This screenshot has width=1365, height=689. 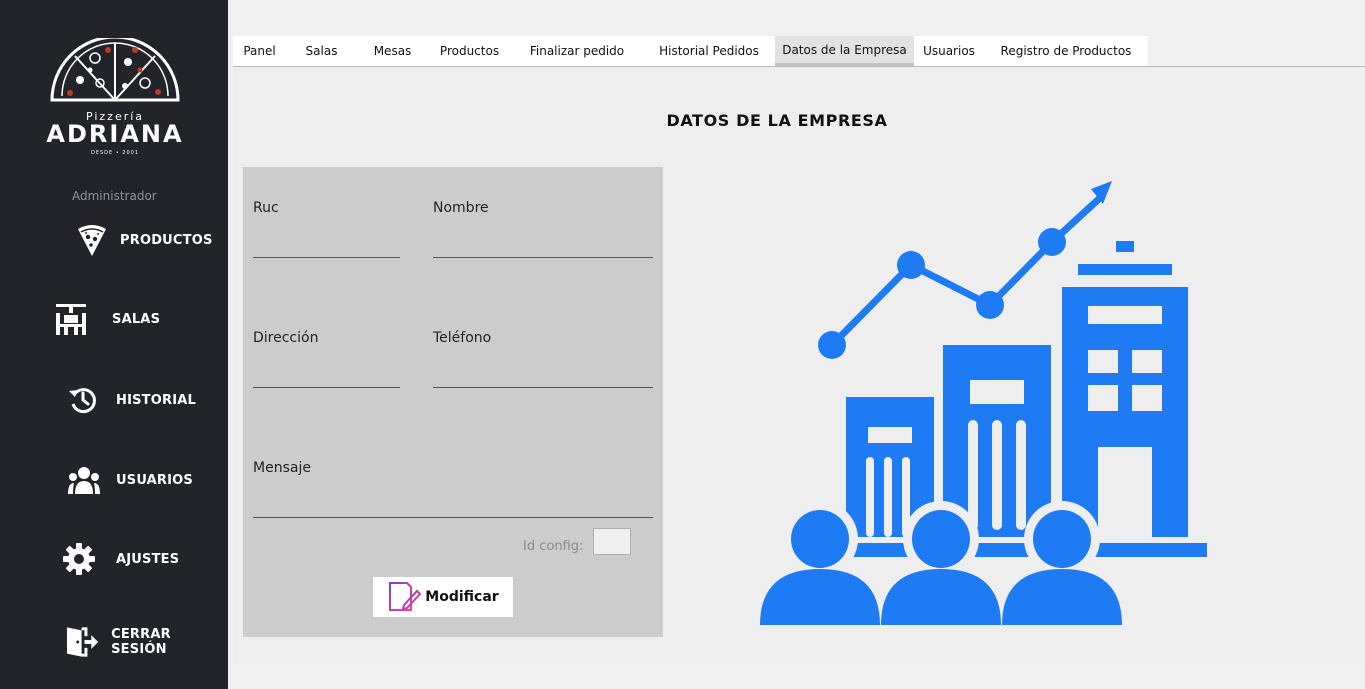 I want to click on tab-usuarios: Usuarios, so click(x=949, y=51).